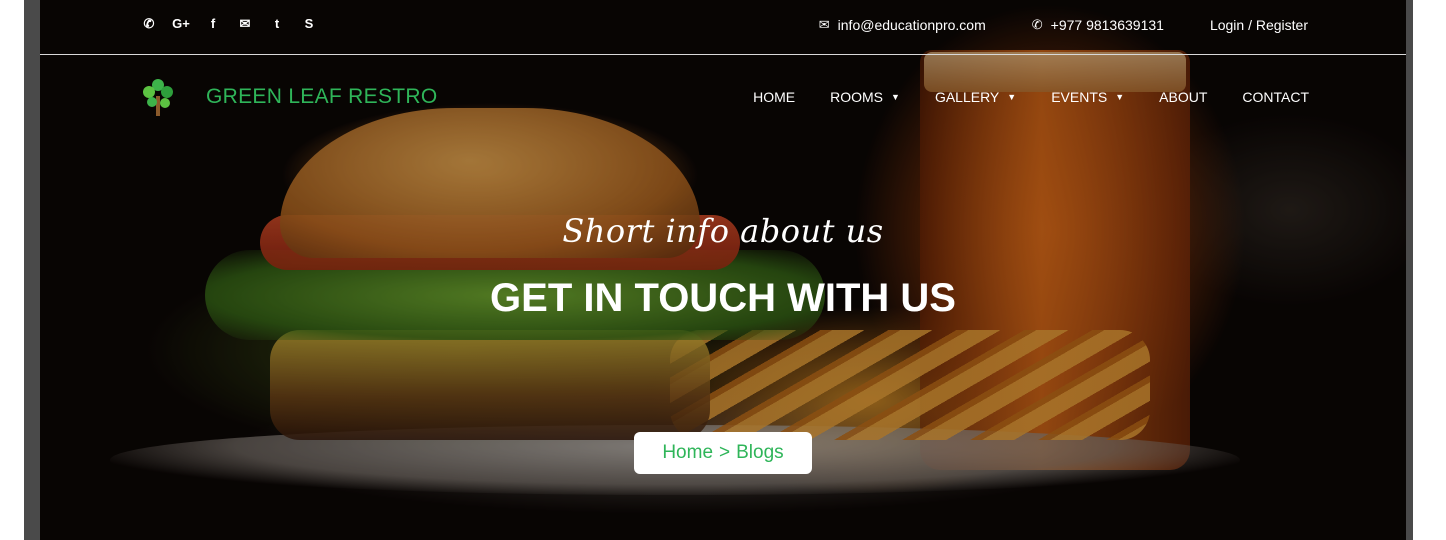  What do you see at coordinates (760, 452) in the screenshot?
I see `breadcrumb-current: Blogs` at bounding box center [760, 452].